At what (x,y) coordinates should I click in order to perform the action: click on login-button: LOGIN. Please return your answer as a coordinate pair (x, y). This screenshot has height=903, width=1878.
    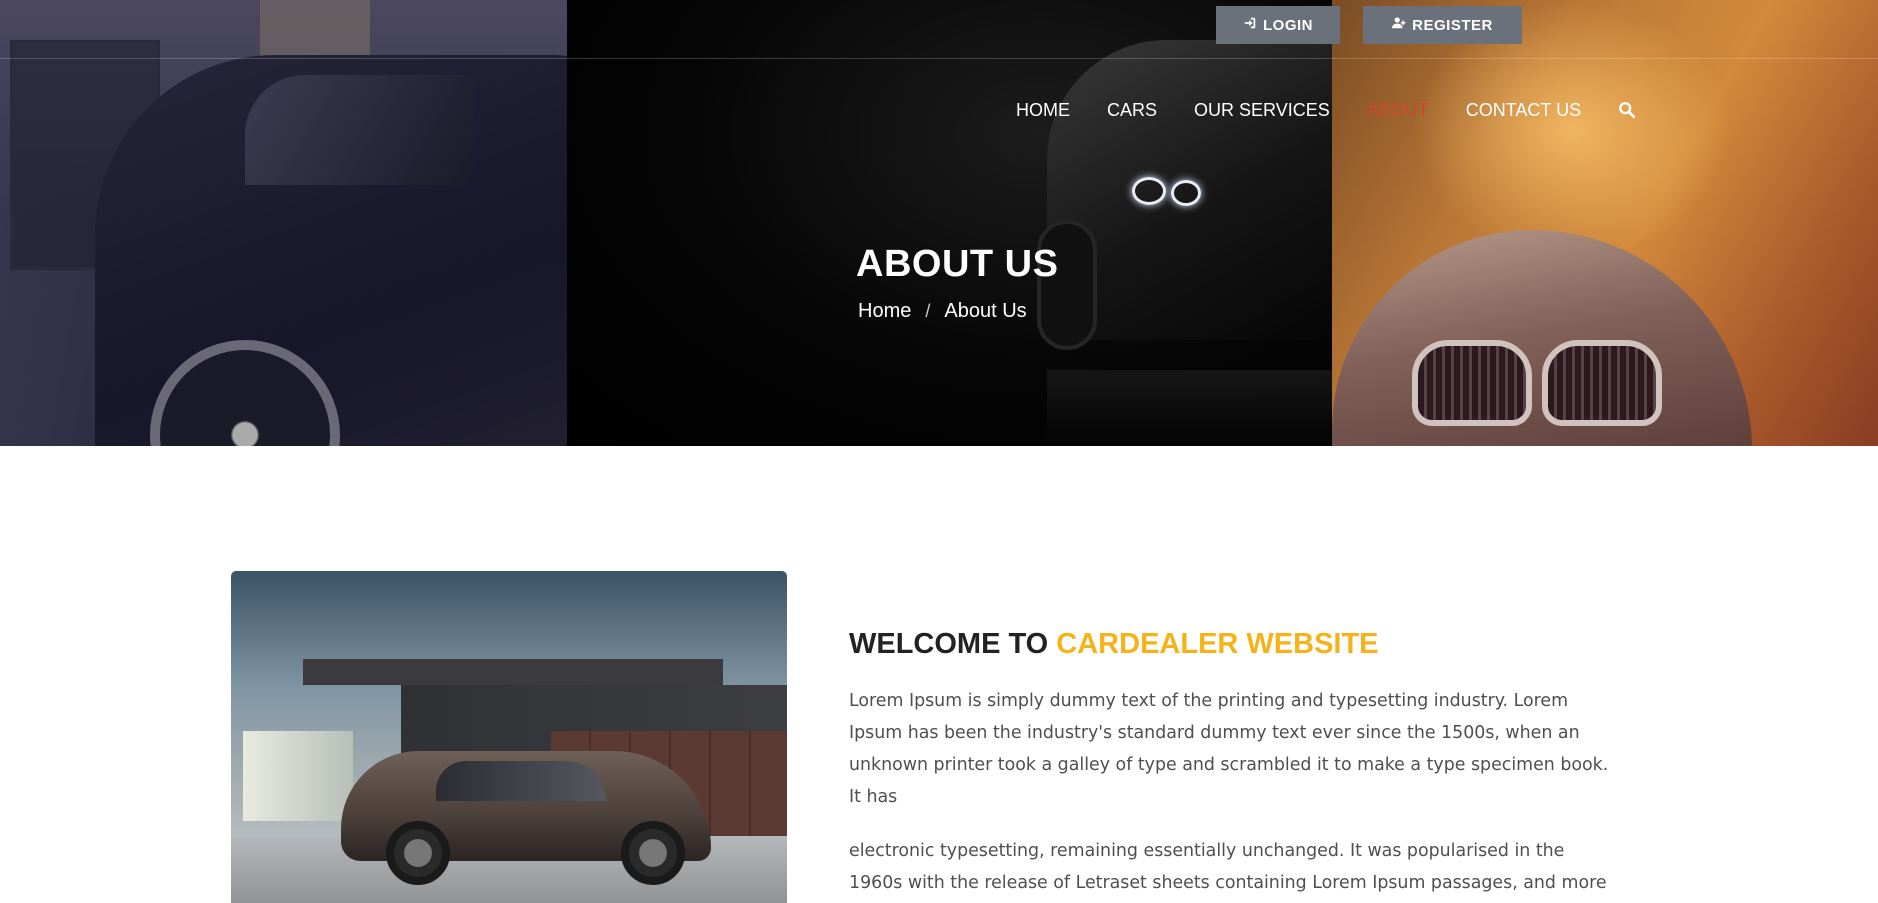
    Looking at the image, I should click on (1278, 25).